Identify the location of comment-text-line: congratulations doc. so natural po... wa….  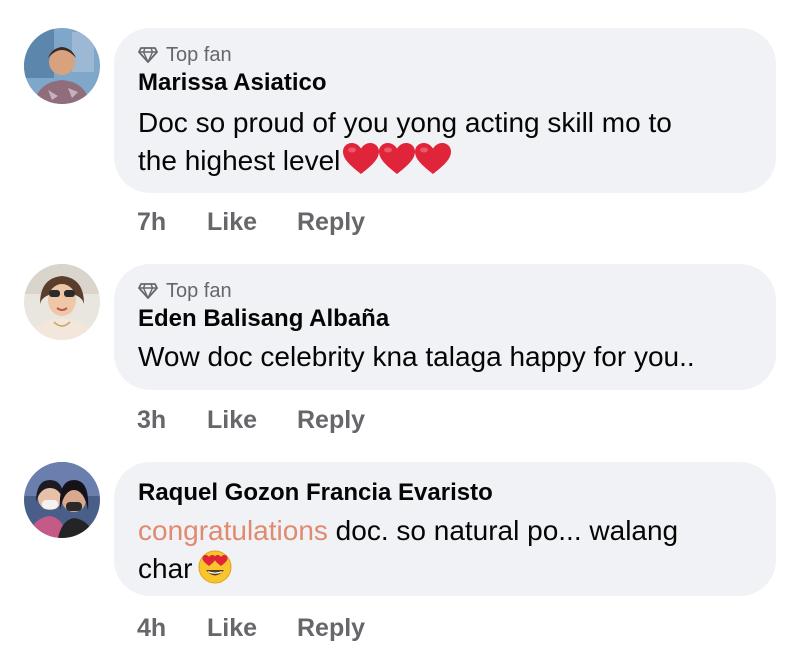
(445, 531).